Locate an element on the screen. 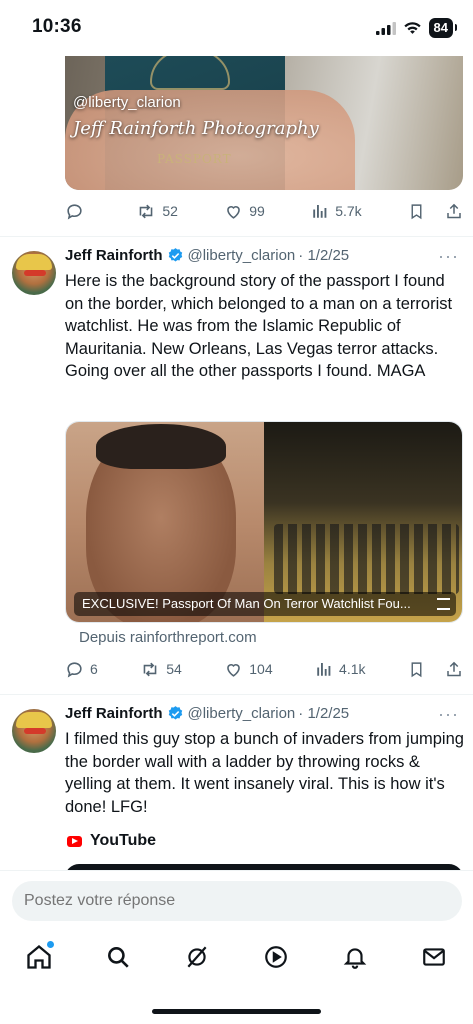 The height and width of the screenshot is (1024, 473). retweet-button: 54 is located at coordinates (161, 669).